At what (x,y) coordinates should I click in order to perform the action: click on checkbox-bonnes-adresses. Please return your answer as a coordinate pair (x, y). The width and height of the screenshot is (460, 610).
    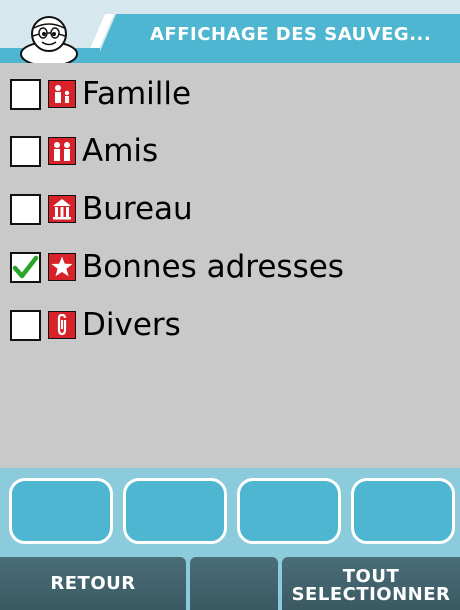
    Looking at the image, I should click on (25, 267).